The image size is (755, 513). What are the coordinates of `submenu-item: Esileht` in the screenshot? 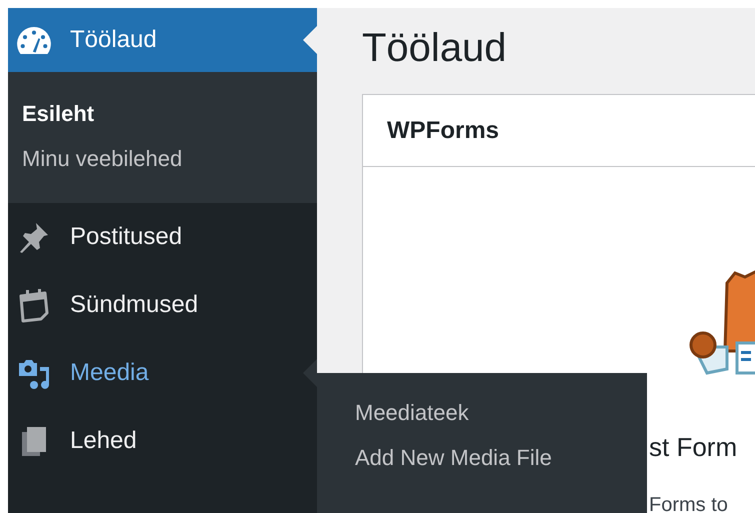 It's located at (162, 114).